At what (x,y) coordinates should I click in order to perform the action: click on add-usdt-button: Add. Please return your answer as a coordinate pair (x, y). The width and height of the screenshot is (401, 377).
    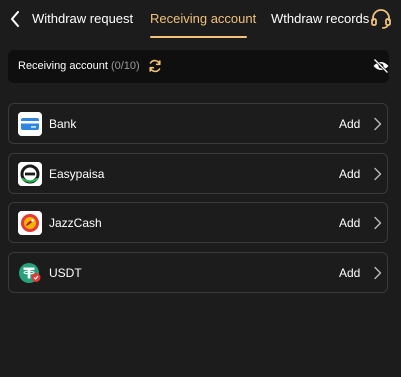
    Looking at the image, I should click on (349, 273).